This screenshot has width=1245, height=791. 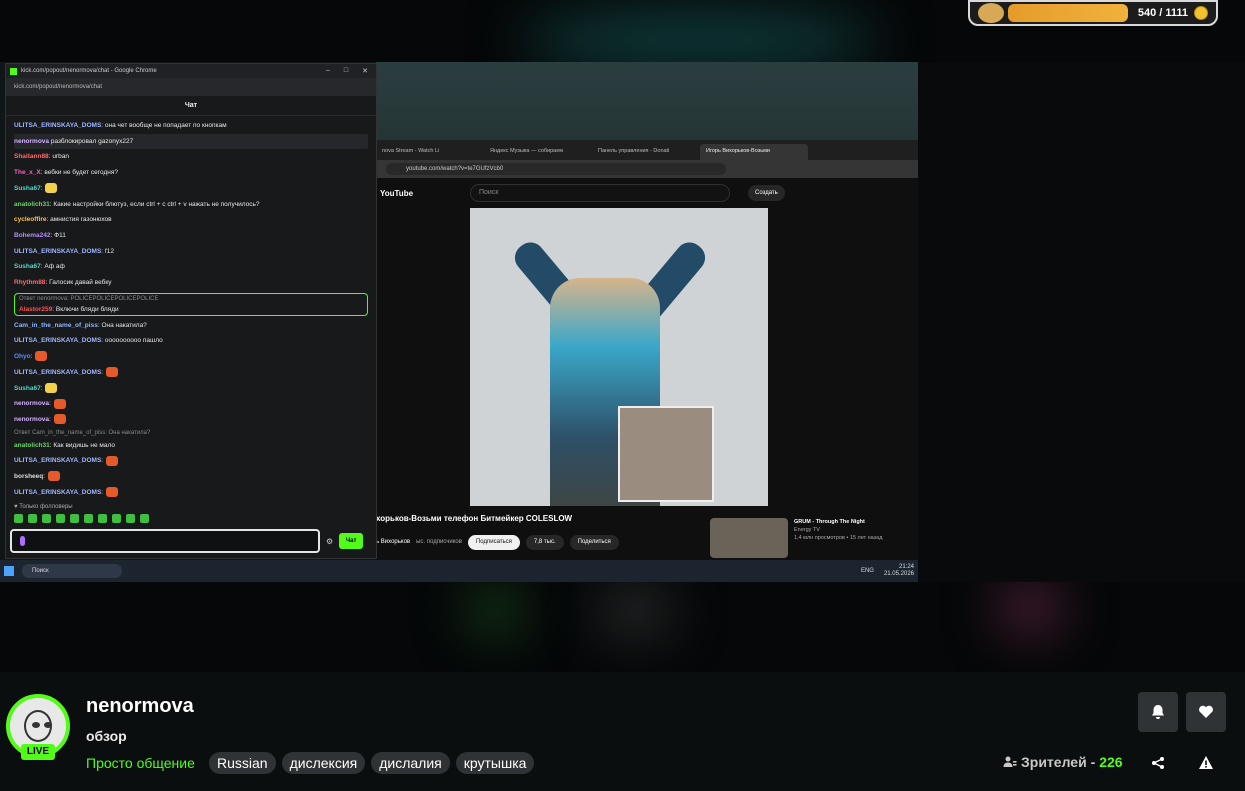 What do you see at coordinates (191, 357) in the screenshot?
I see `chat-message: Ohyo:` at bounding box center [191, 357].